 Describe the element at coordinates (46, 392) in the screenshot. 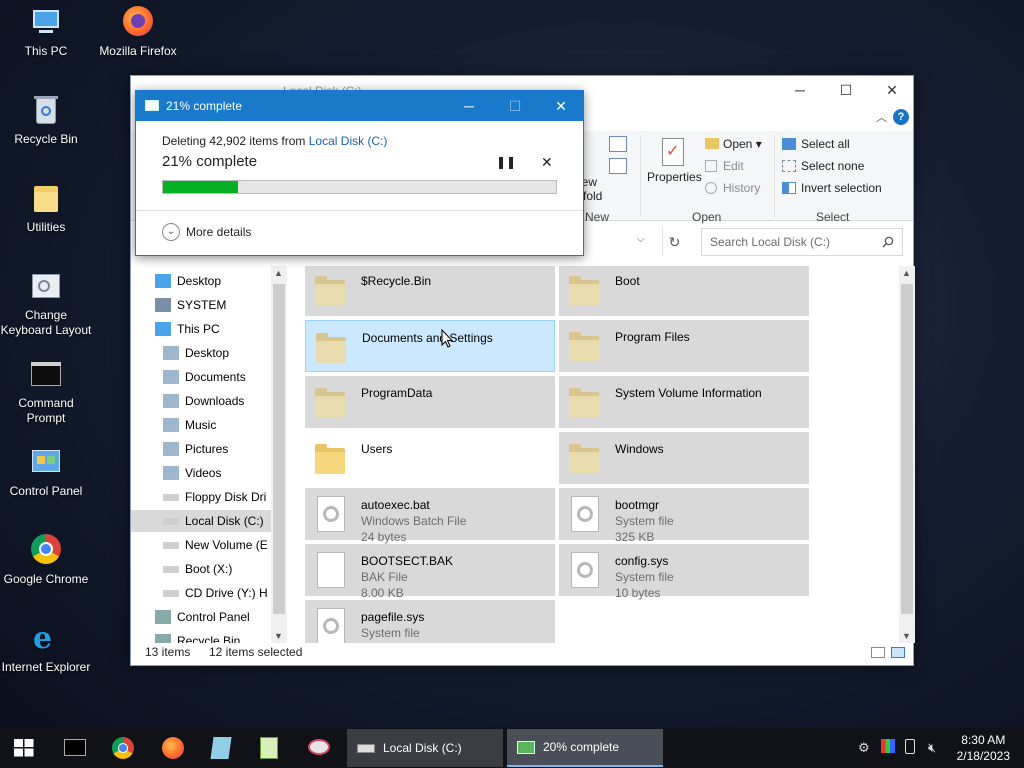

I see `desktop-icon-command-prompt: Command Prompt` at that location.